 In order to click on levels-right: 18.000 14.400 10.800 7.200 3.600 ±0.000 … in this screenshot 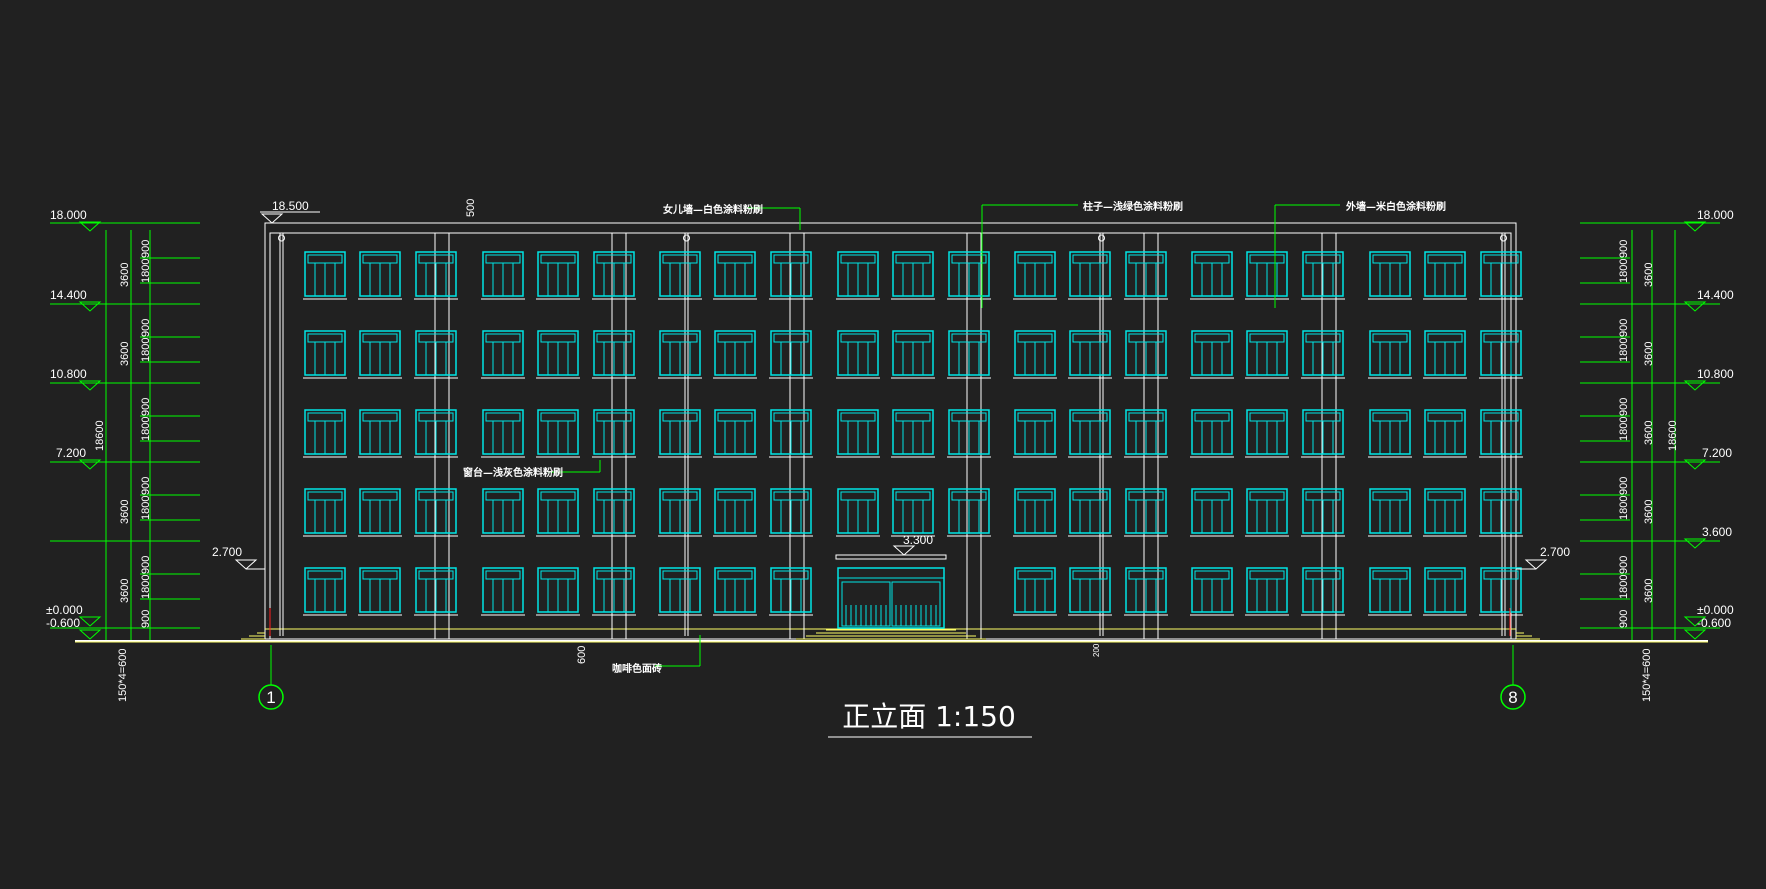, I will do `click(1715, 419)`.